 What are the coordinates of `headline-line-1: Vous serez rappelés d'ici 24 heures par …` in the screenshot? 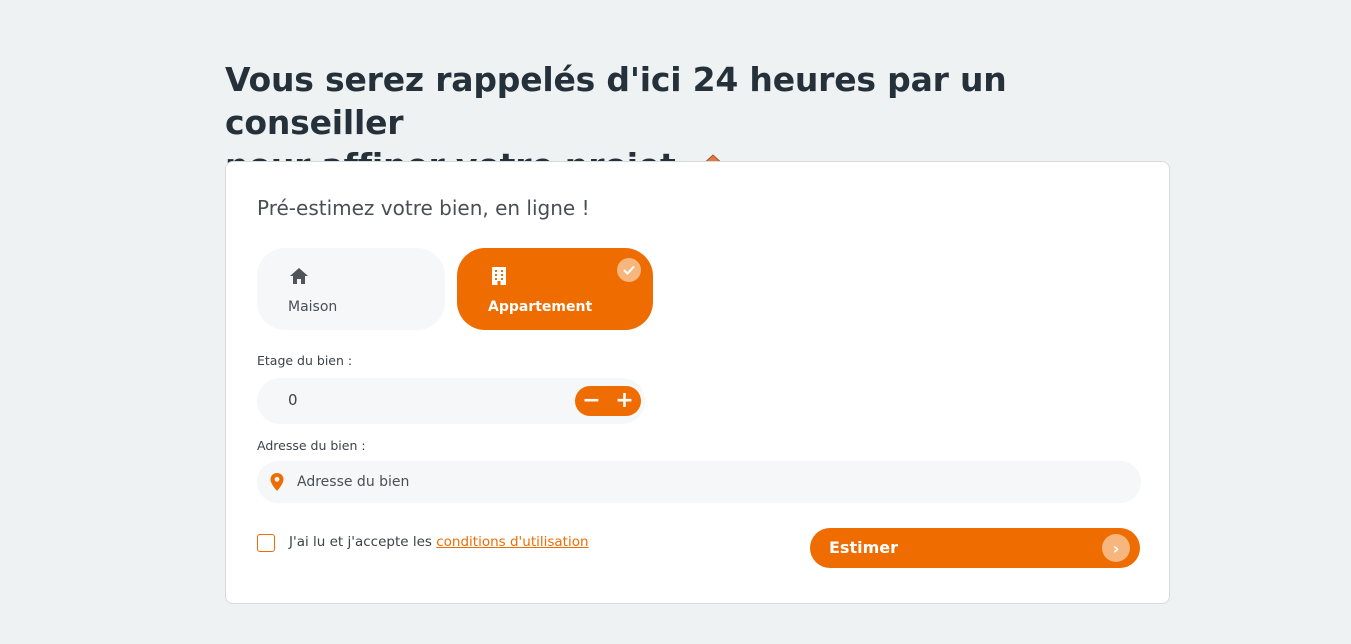 It's located at (616, 101).